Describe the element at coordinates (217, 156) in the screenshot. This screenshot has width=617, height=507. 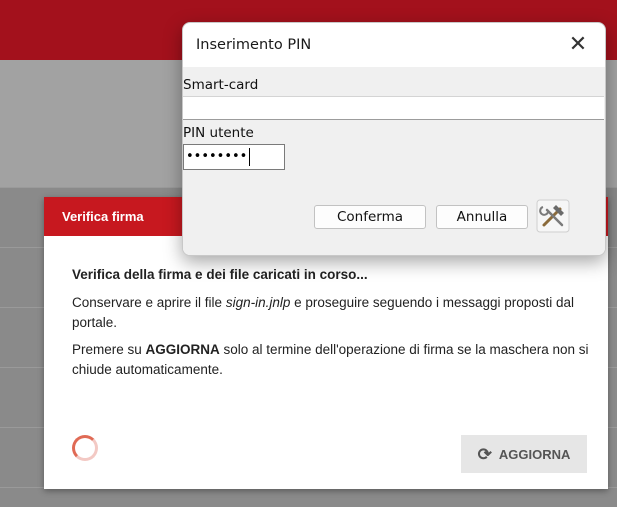
I see `pin-masked-value: ••••••••` at that location.